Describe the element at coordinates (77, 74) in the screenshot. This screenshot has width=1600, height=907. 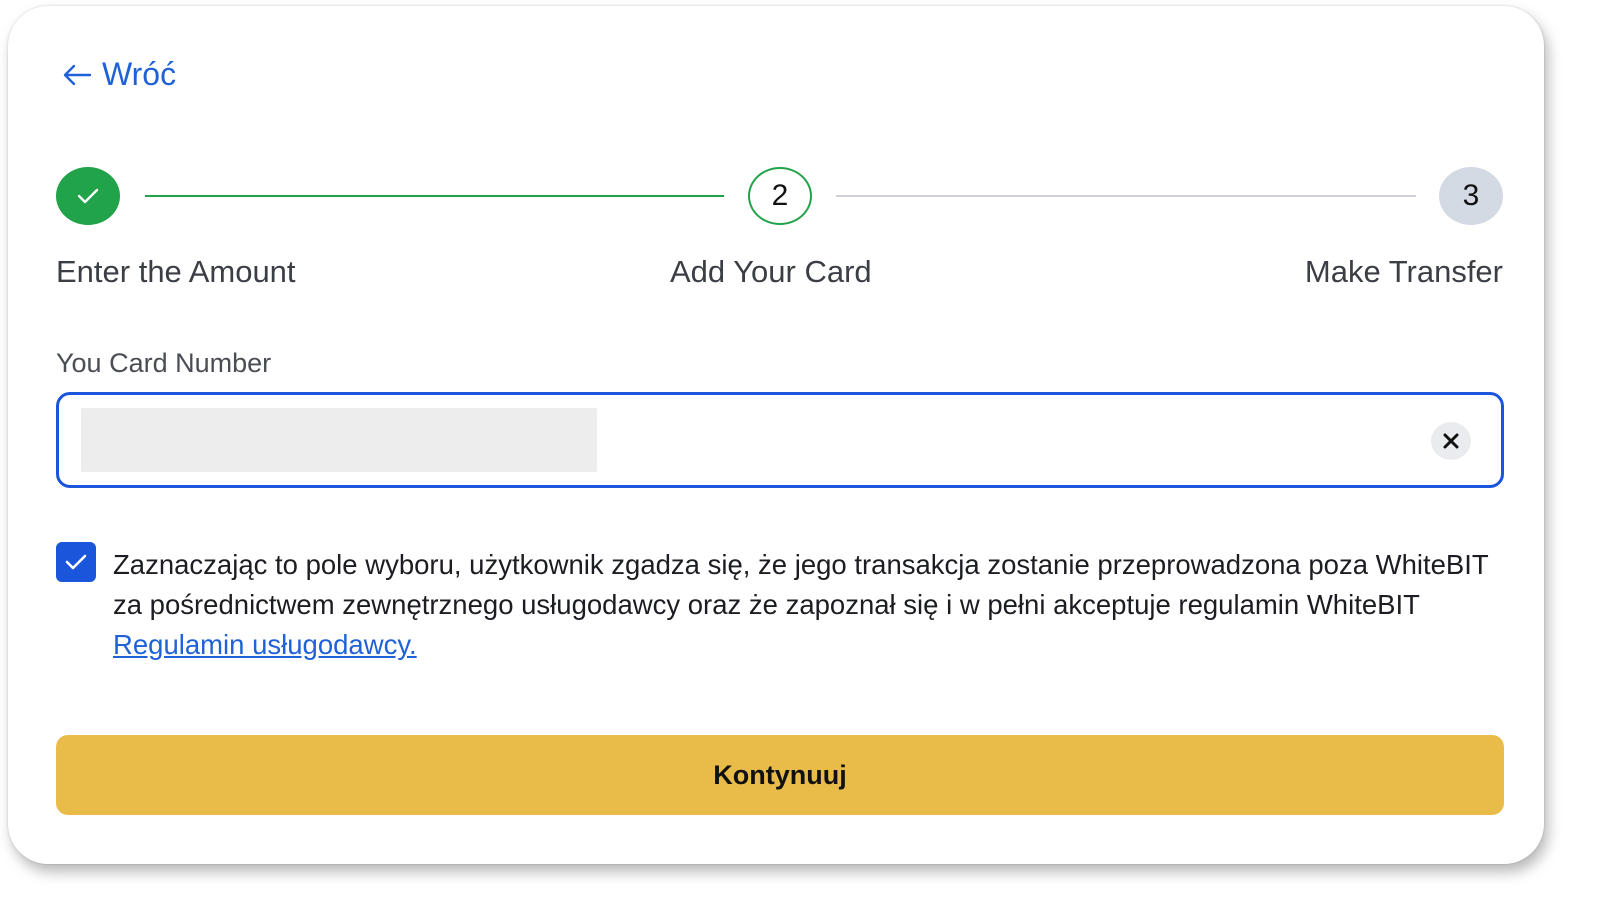
I see `arrow-left-icon` at that location.